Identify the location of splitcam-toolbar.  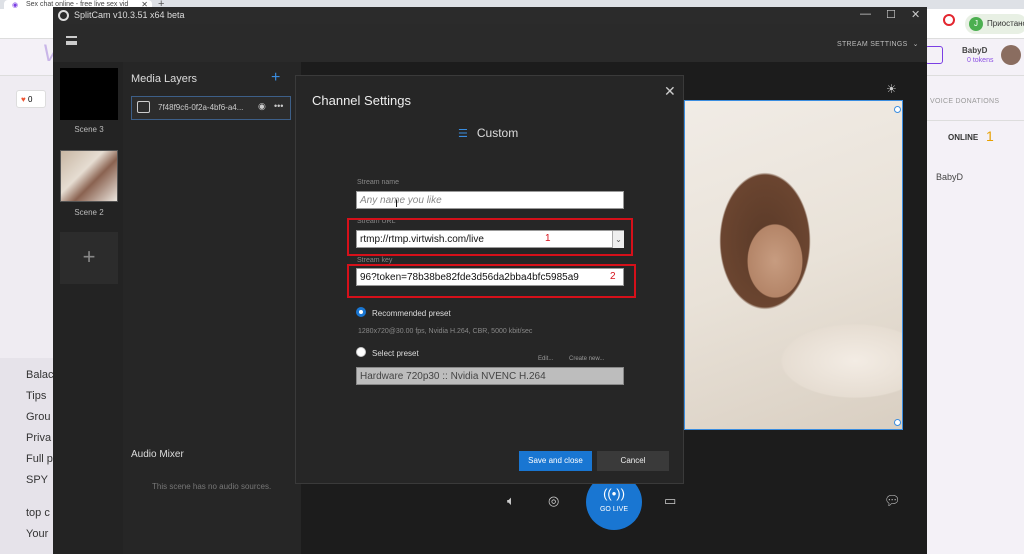
(490, 43).